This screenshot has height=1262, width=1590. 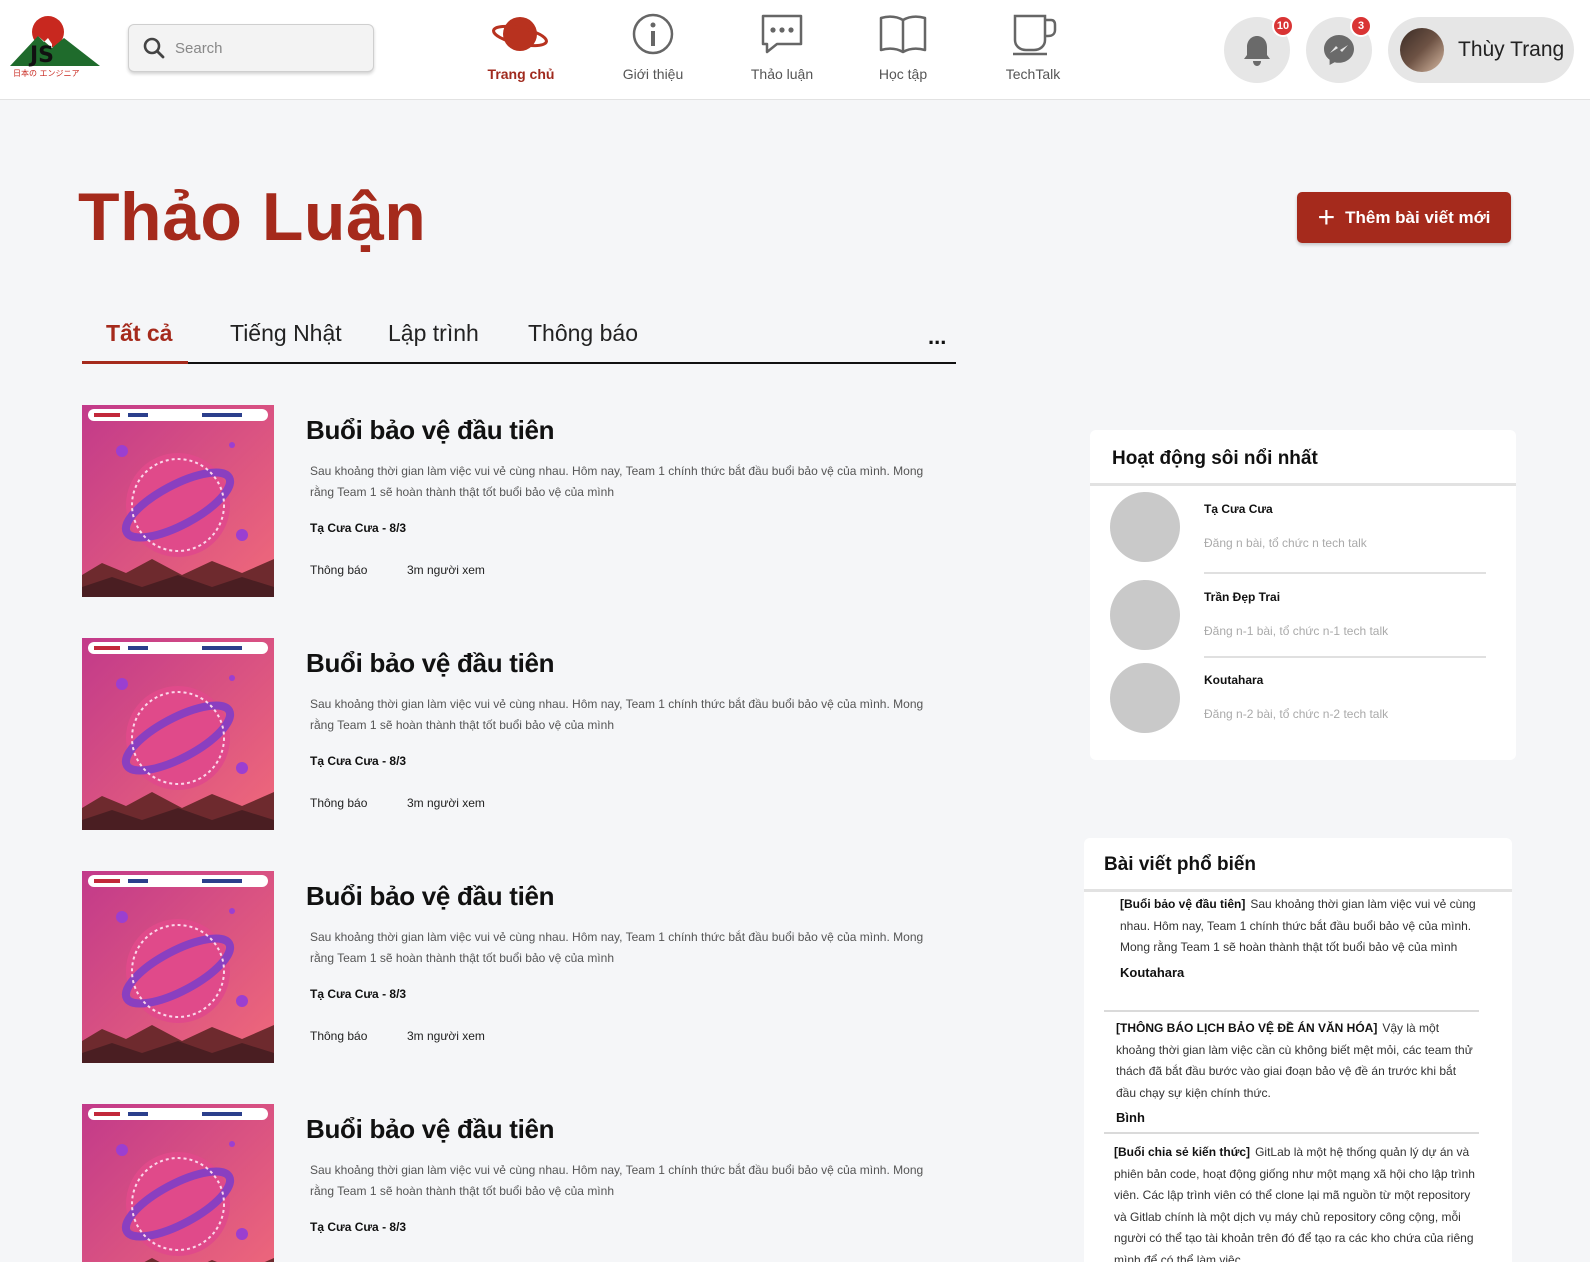 I want to click on popular-post-tag: [Buổi chia sẻ kiến thức], so click(x=1182, y=1152).